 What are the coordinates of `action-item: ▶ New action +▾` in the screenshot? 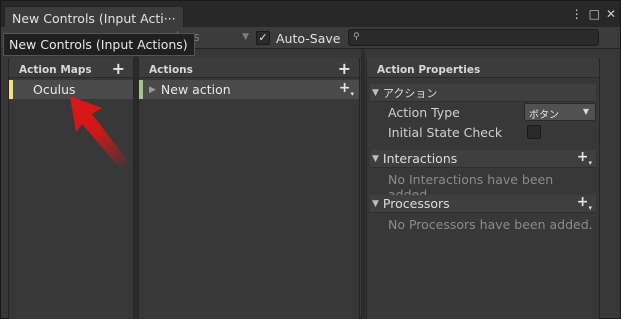 It's located at (249, 89).